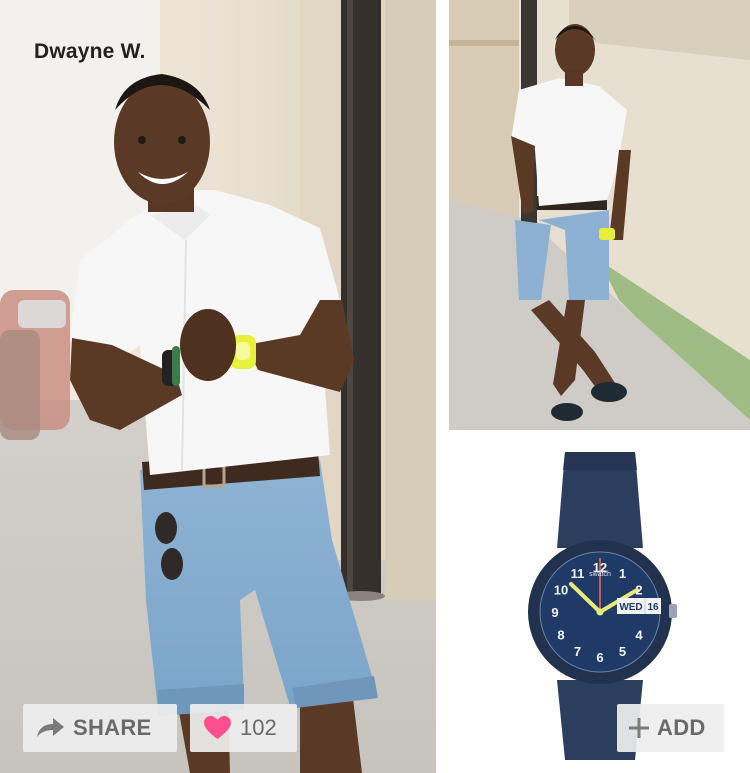 This screenshot has height=773, width=750. I want to click on add-button: ADD, so click(670, 728).